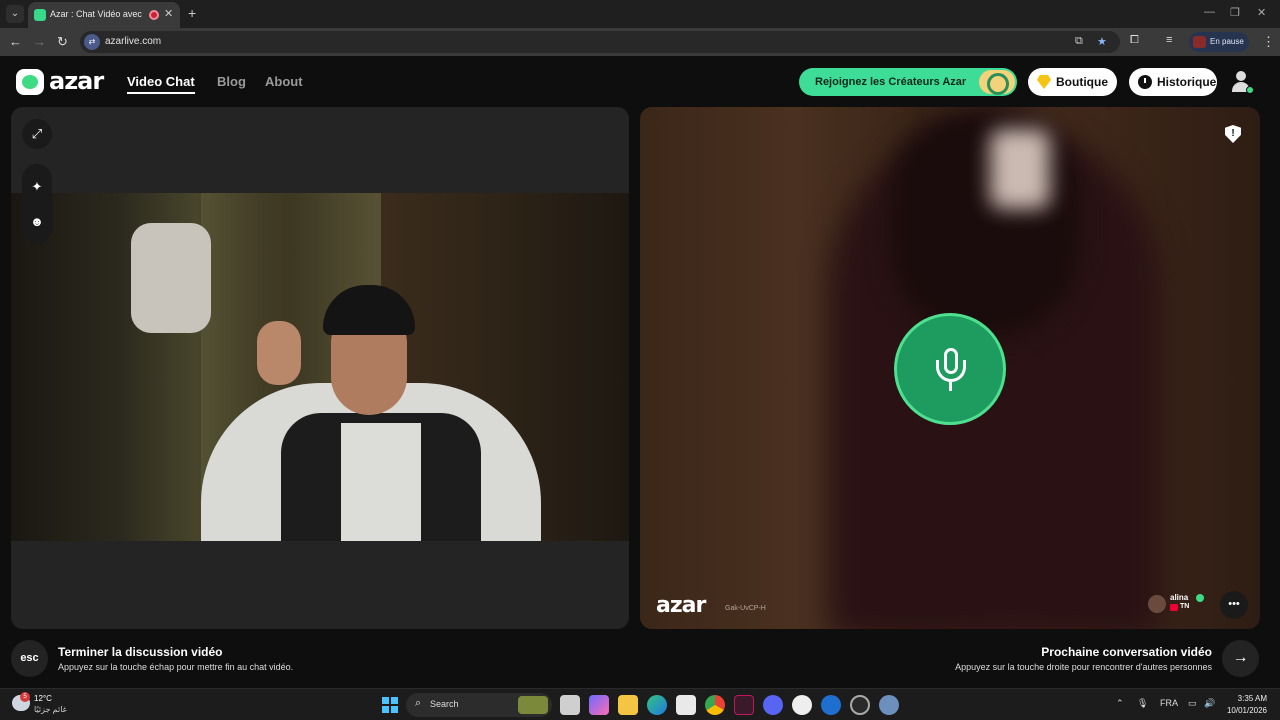 This screenshot has width=1280, height=720. I want to click on steam-icon, so click(860, 705).